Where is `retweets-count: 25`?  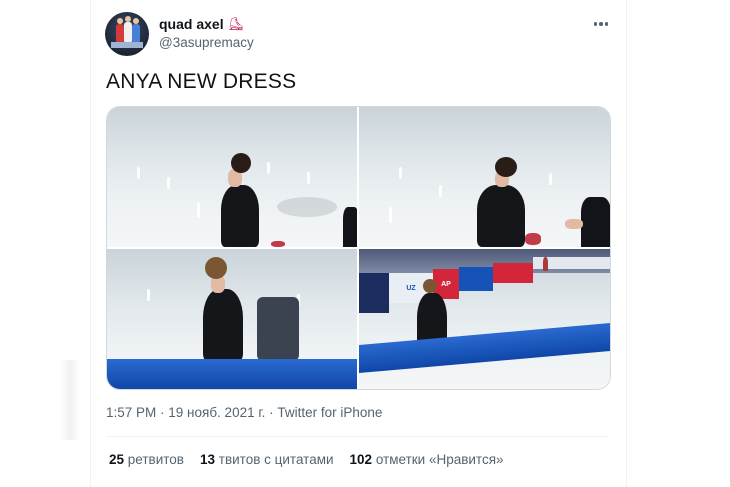 retweets-count: 25 is located at coordinates (117, 459).